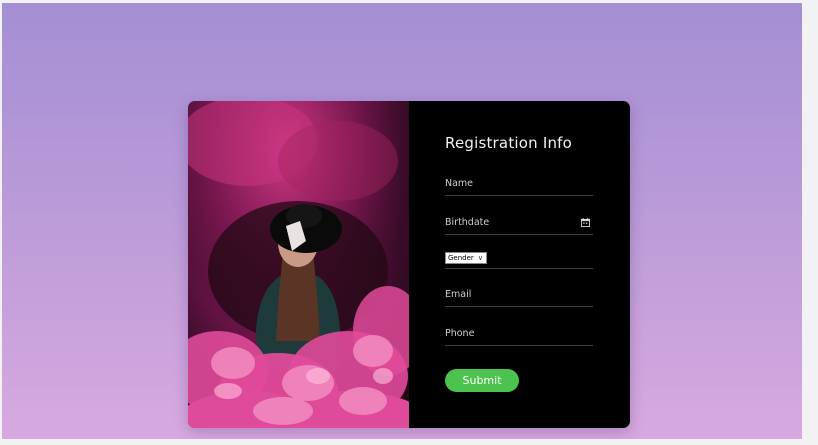 Image resolution: width=818 pixels, height=445 pixels. Describe the element at coordinates (519, 185) in the screenshot. I see `name-field: Name` at that location.